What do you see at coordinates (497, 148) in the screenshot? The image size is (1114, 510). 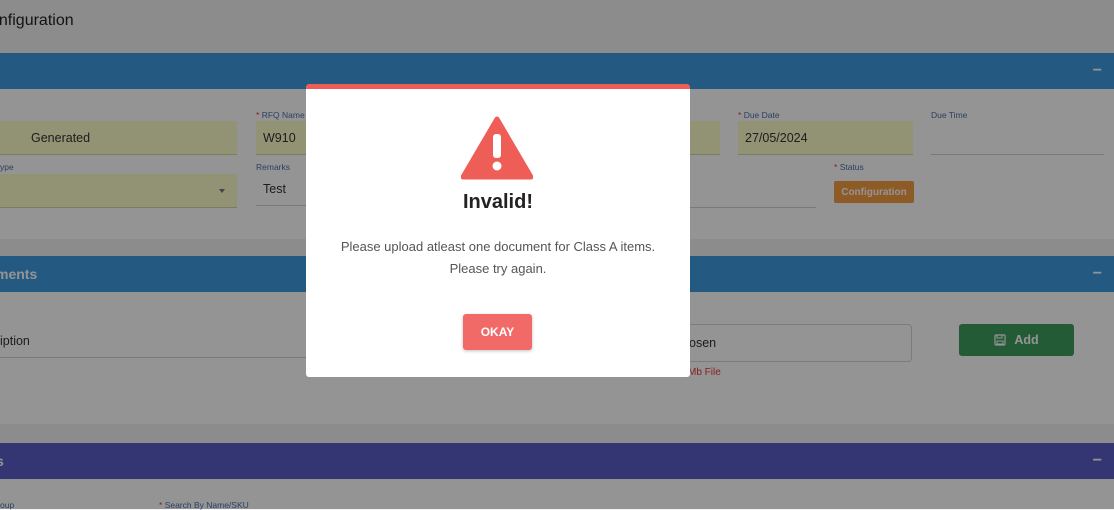 I see `warning-icon` at bounding box center [497, 148].